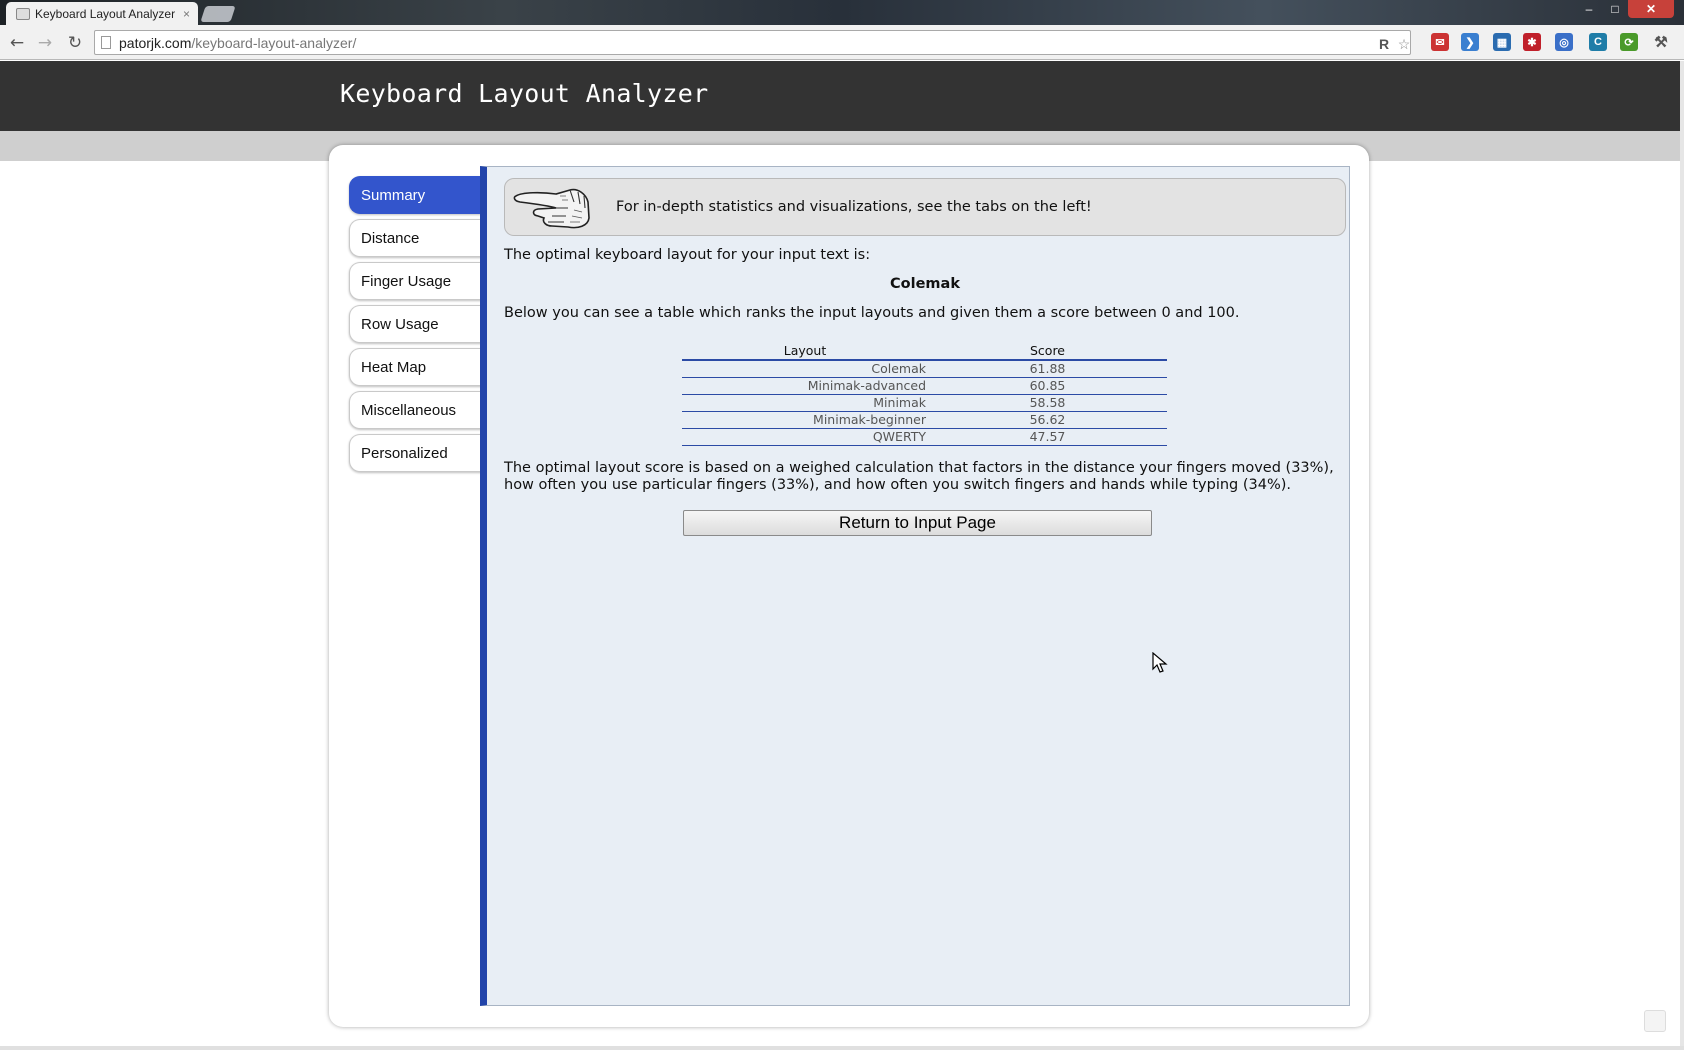  Describe the element at coordinates (1598, 42) in the screenshot. I see `css-extension-icon: C` at that location.